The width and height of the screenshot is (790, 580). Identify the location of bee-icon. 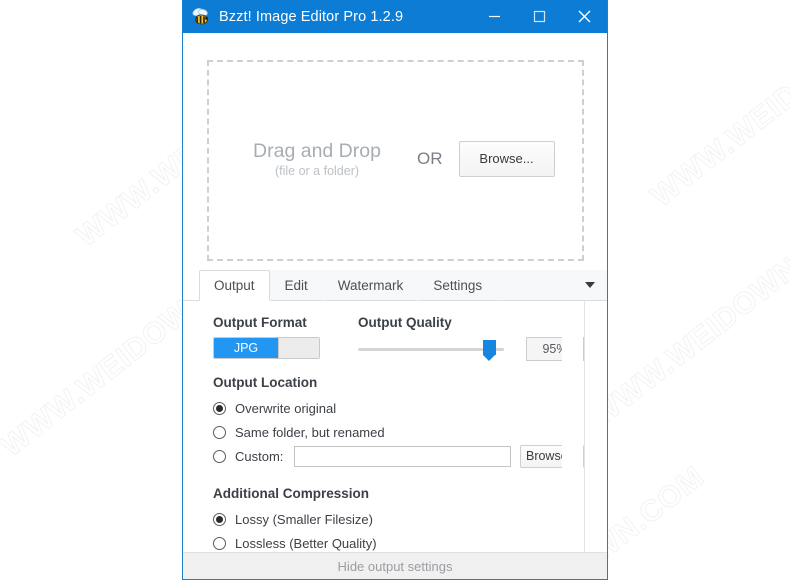
(201, 17).